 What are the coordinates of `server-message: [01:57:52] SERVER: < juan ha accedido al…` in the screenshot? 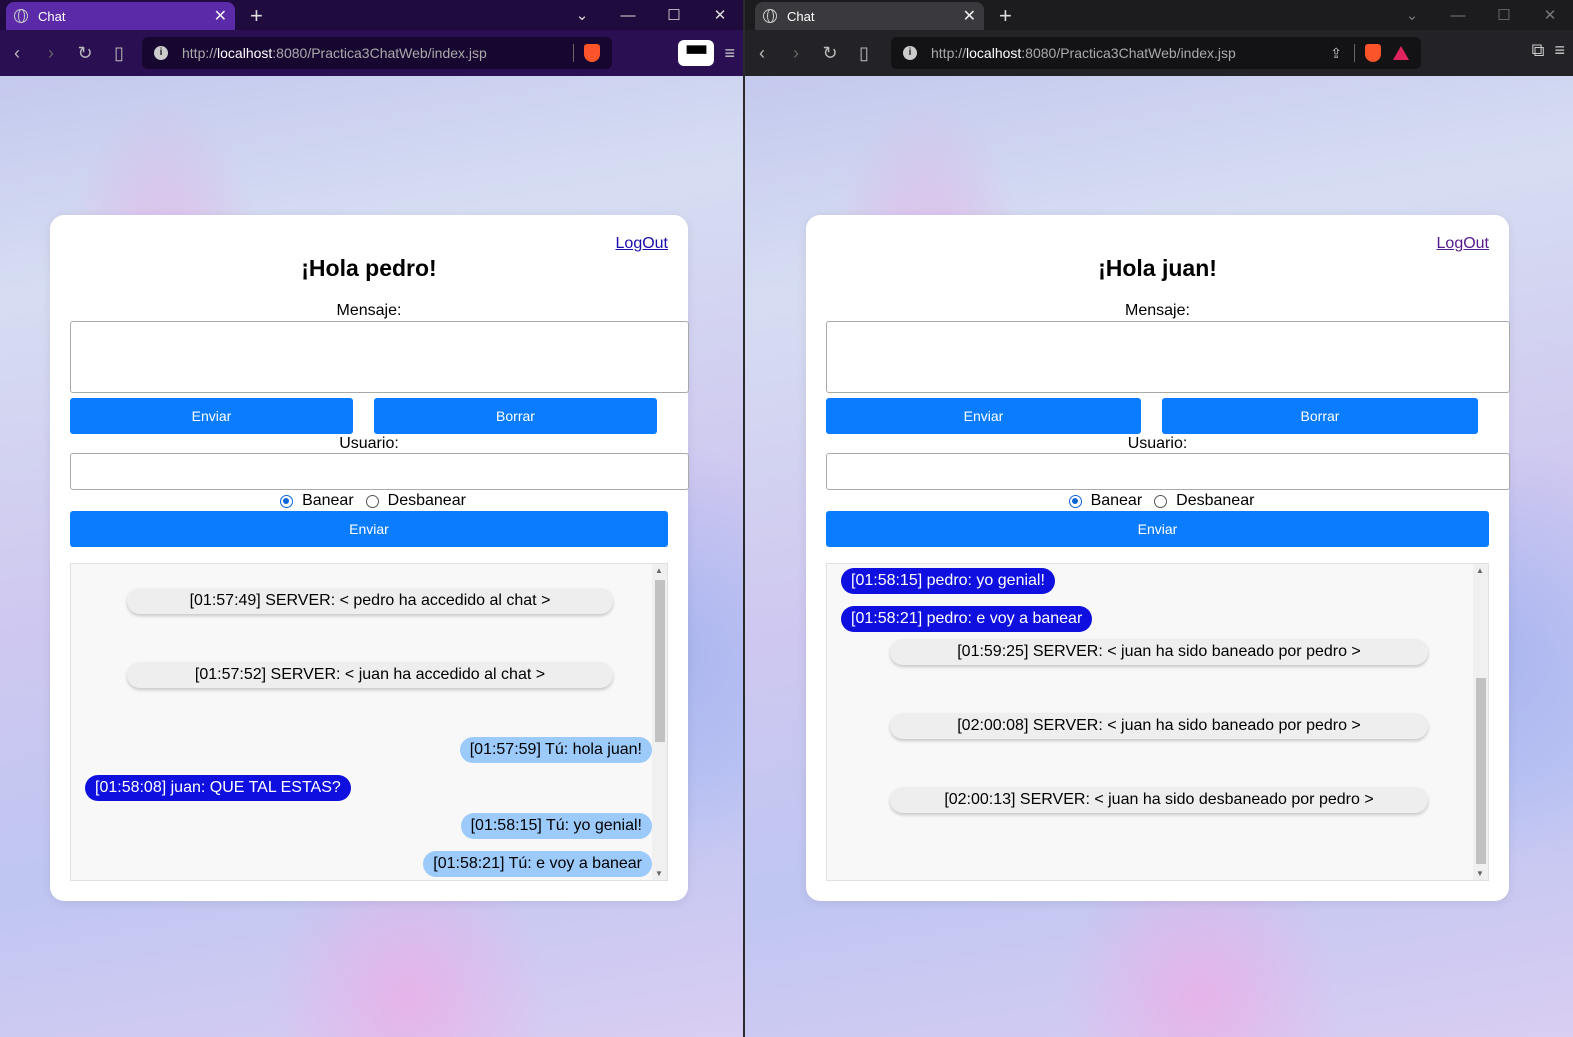 It's located at (370, 675).